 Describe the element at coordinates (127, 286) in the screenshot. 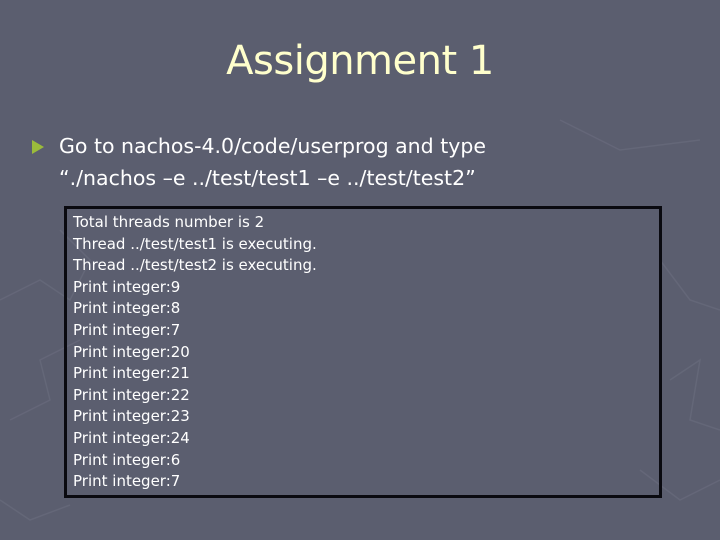

I see `console-line: Print integer:9` at that location.